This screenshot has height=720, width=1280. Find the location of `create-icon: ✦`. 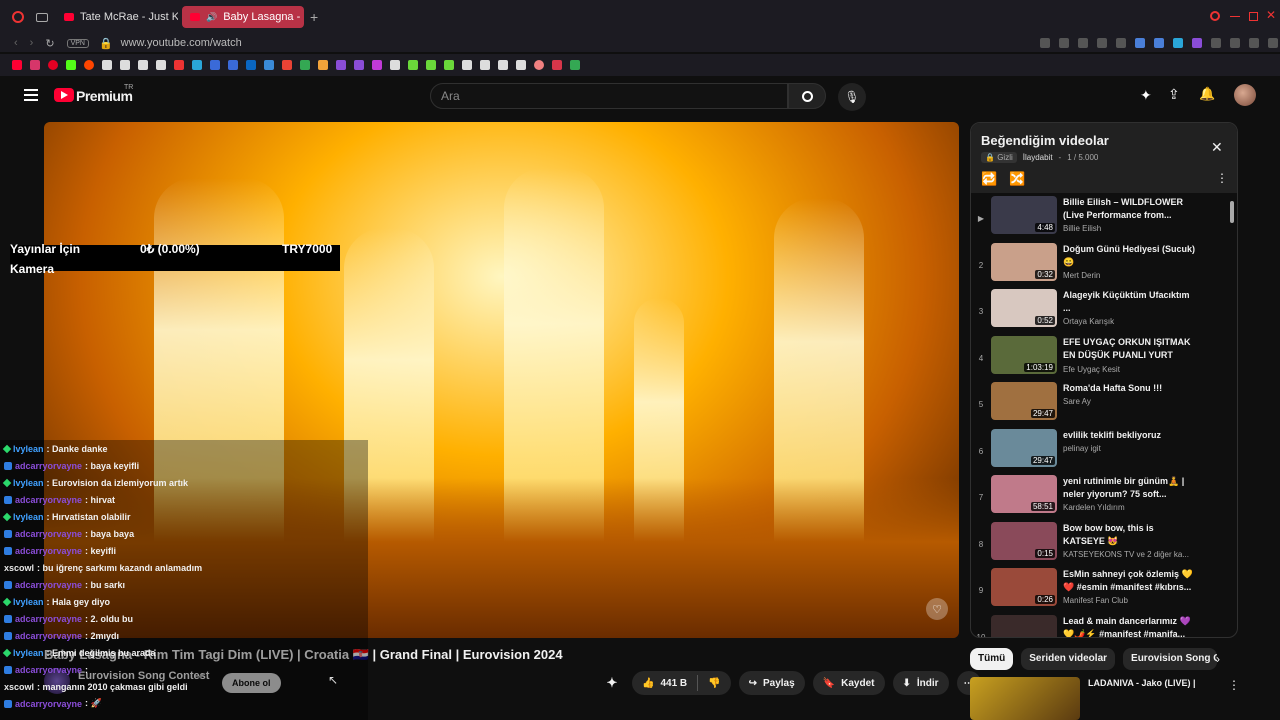

create-icon: ✦ is located at coordinates (1146, 95).